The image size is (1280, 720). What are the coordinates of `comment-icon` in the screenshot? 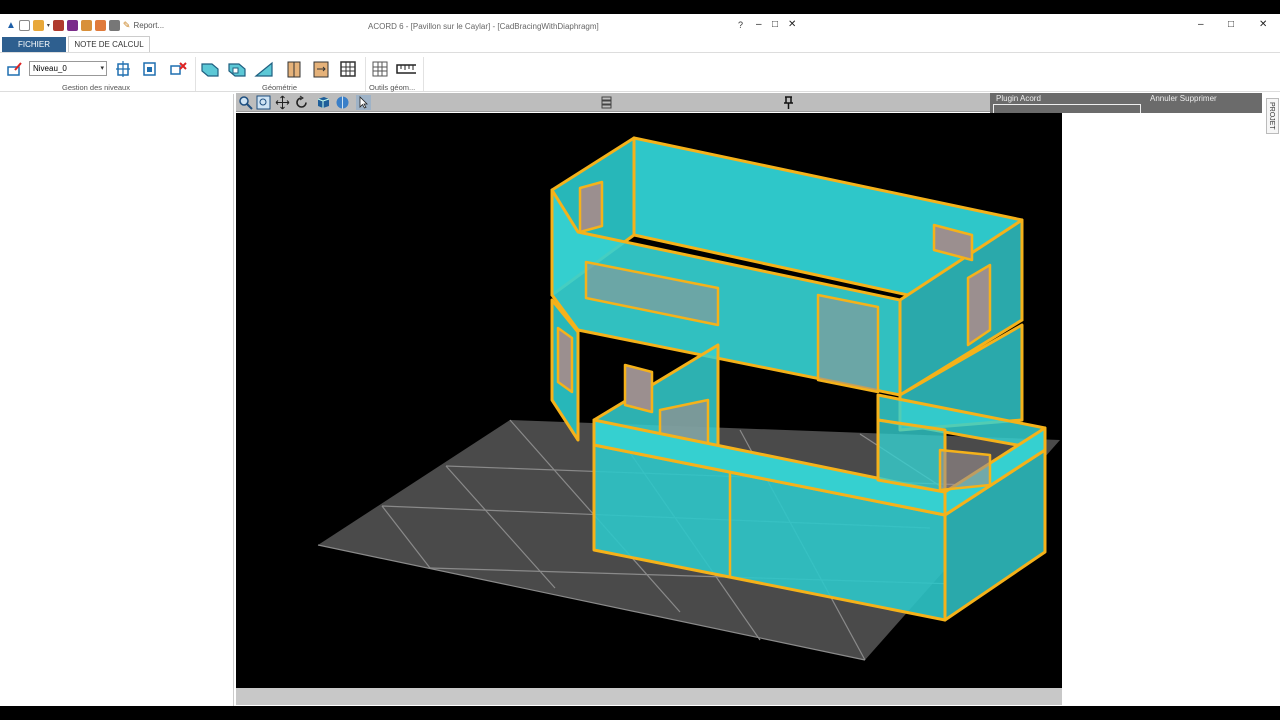 It's located at (86, 25).